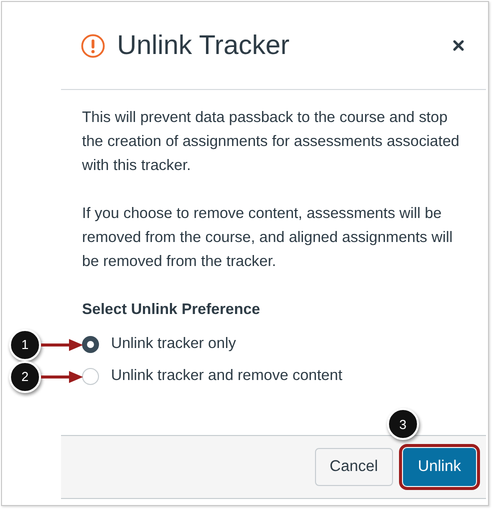  What do you see at coordinates (93, 46) in the screenshot?
I see `warning-icon` at bounding box center [93, 46].